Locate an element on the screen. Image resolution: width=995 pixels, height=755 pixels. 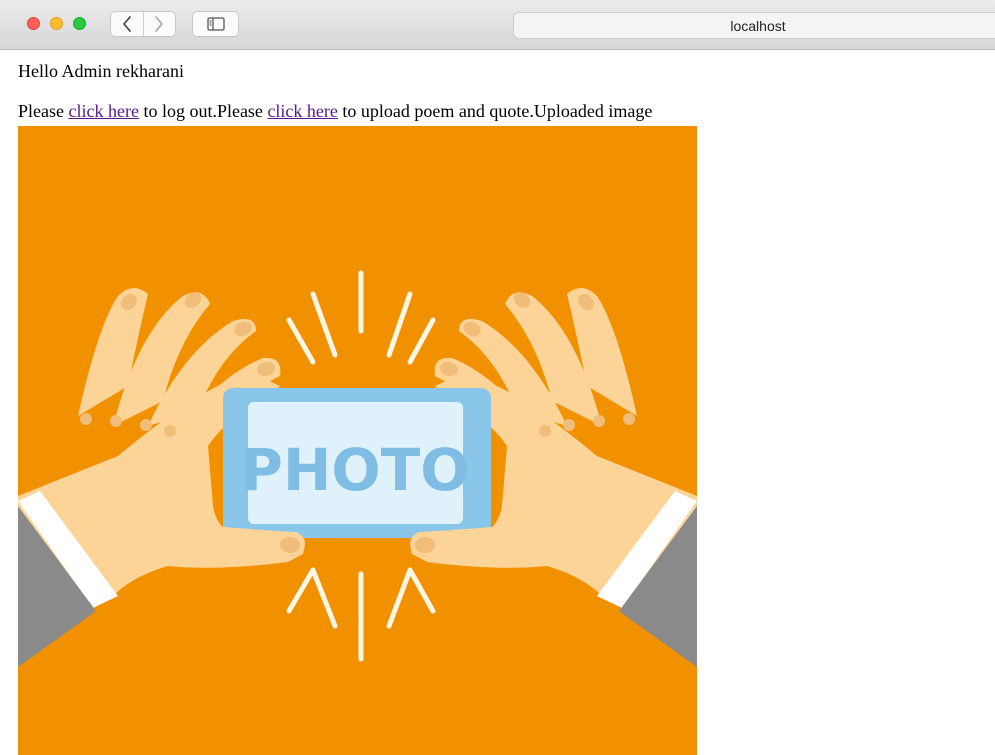
close-window-button is located at coordinates (33, 23).